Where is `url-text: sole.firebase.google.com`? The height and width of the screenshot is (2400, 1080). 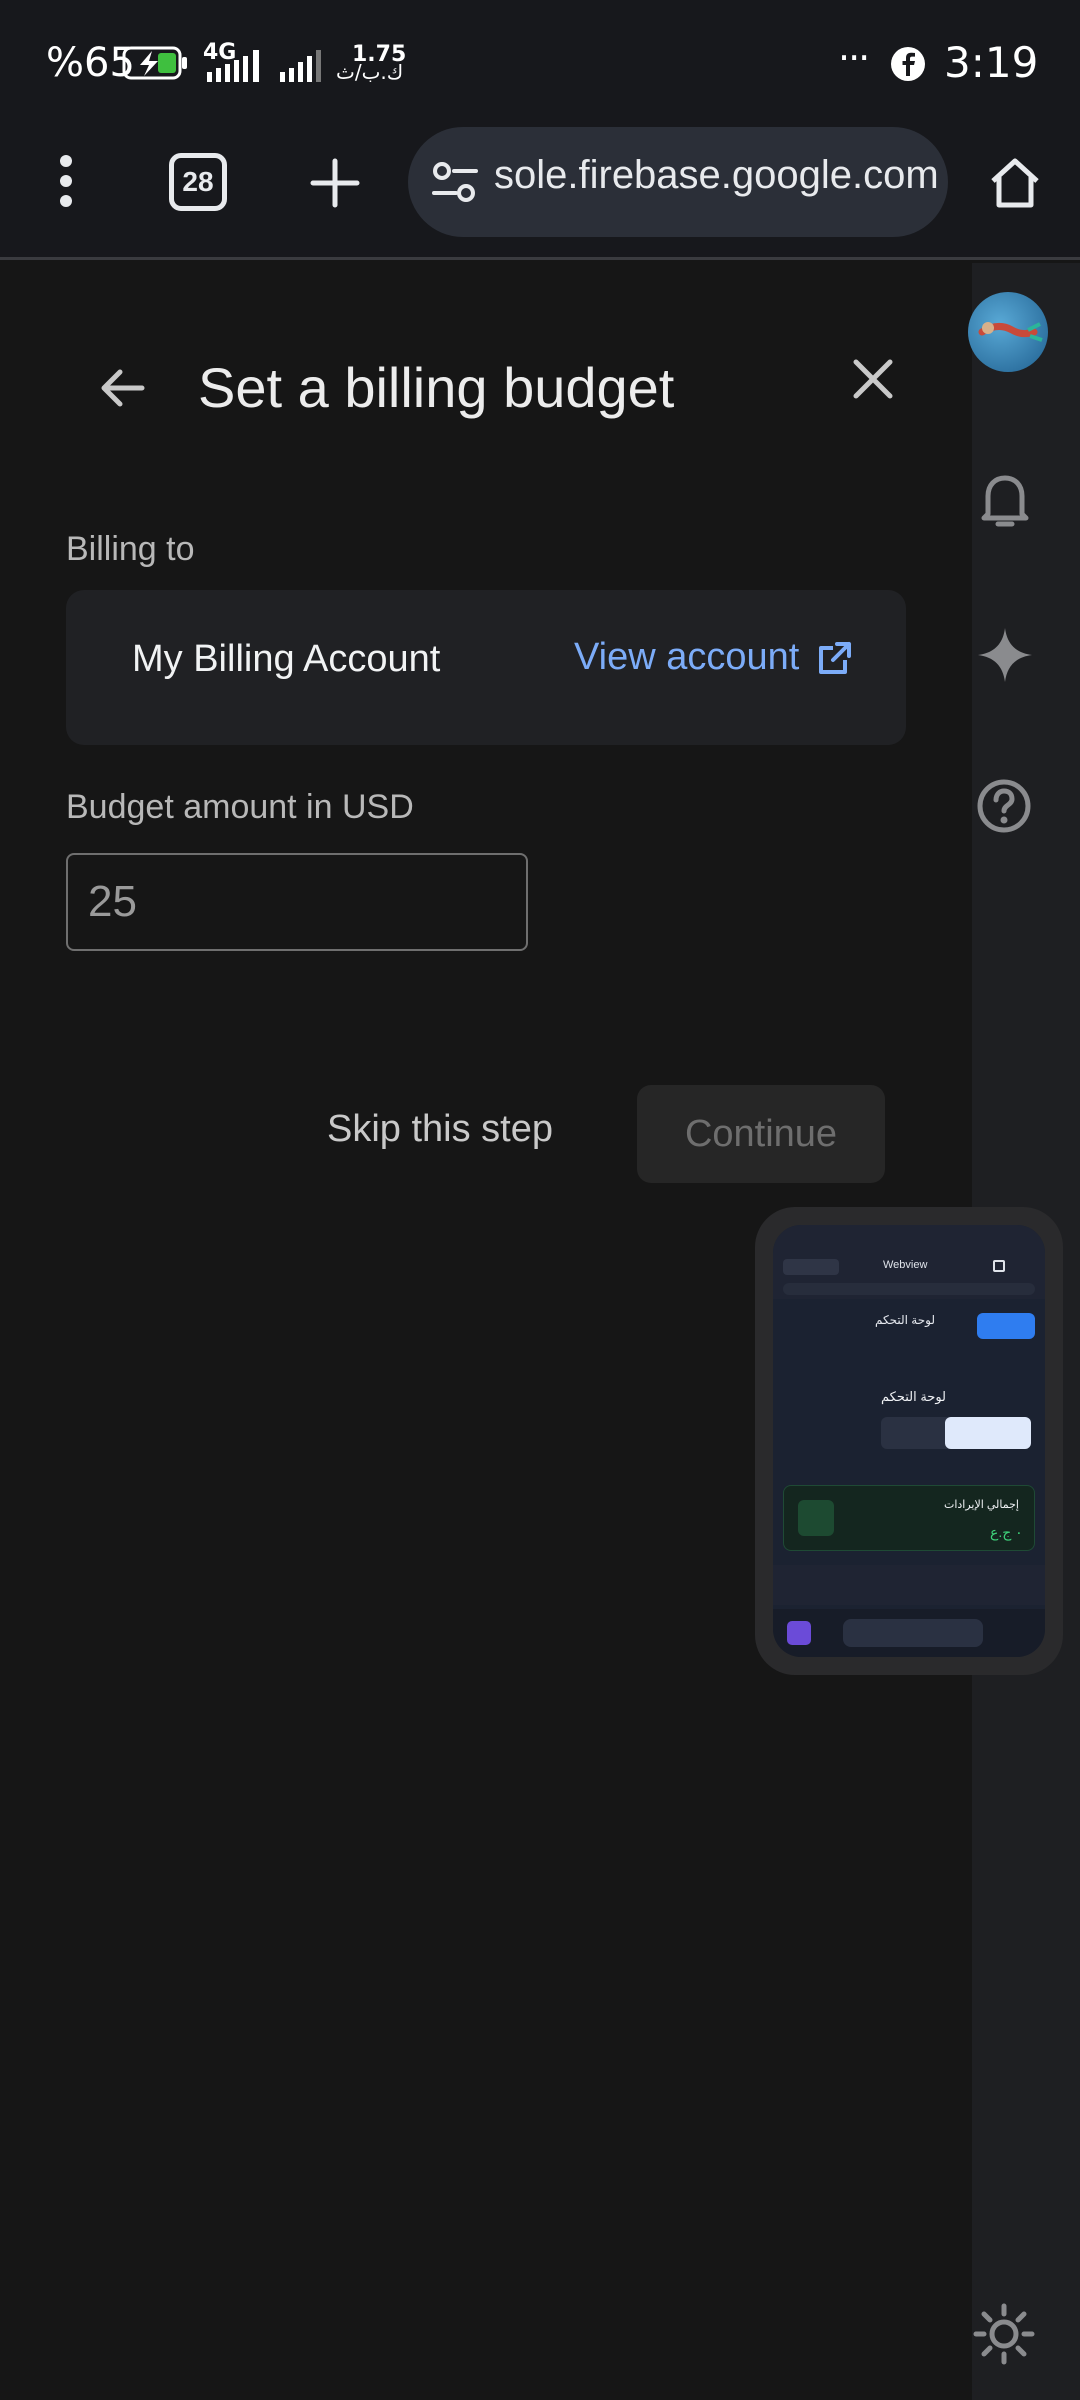
url-text: sole.firebase.google.com is located at coordinates (716, 175).